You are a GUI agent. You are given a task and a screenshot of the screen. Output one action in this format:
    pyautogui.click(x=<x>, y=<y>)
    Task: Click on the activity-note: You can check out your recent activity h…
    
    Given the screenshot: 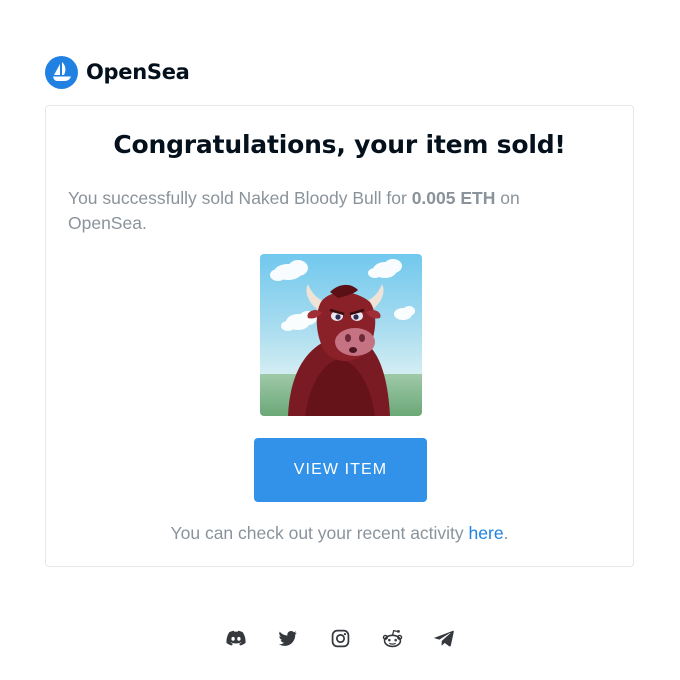 What is the action you would take?
    pyautogui.click(x=339, y=533)
    